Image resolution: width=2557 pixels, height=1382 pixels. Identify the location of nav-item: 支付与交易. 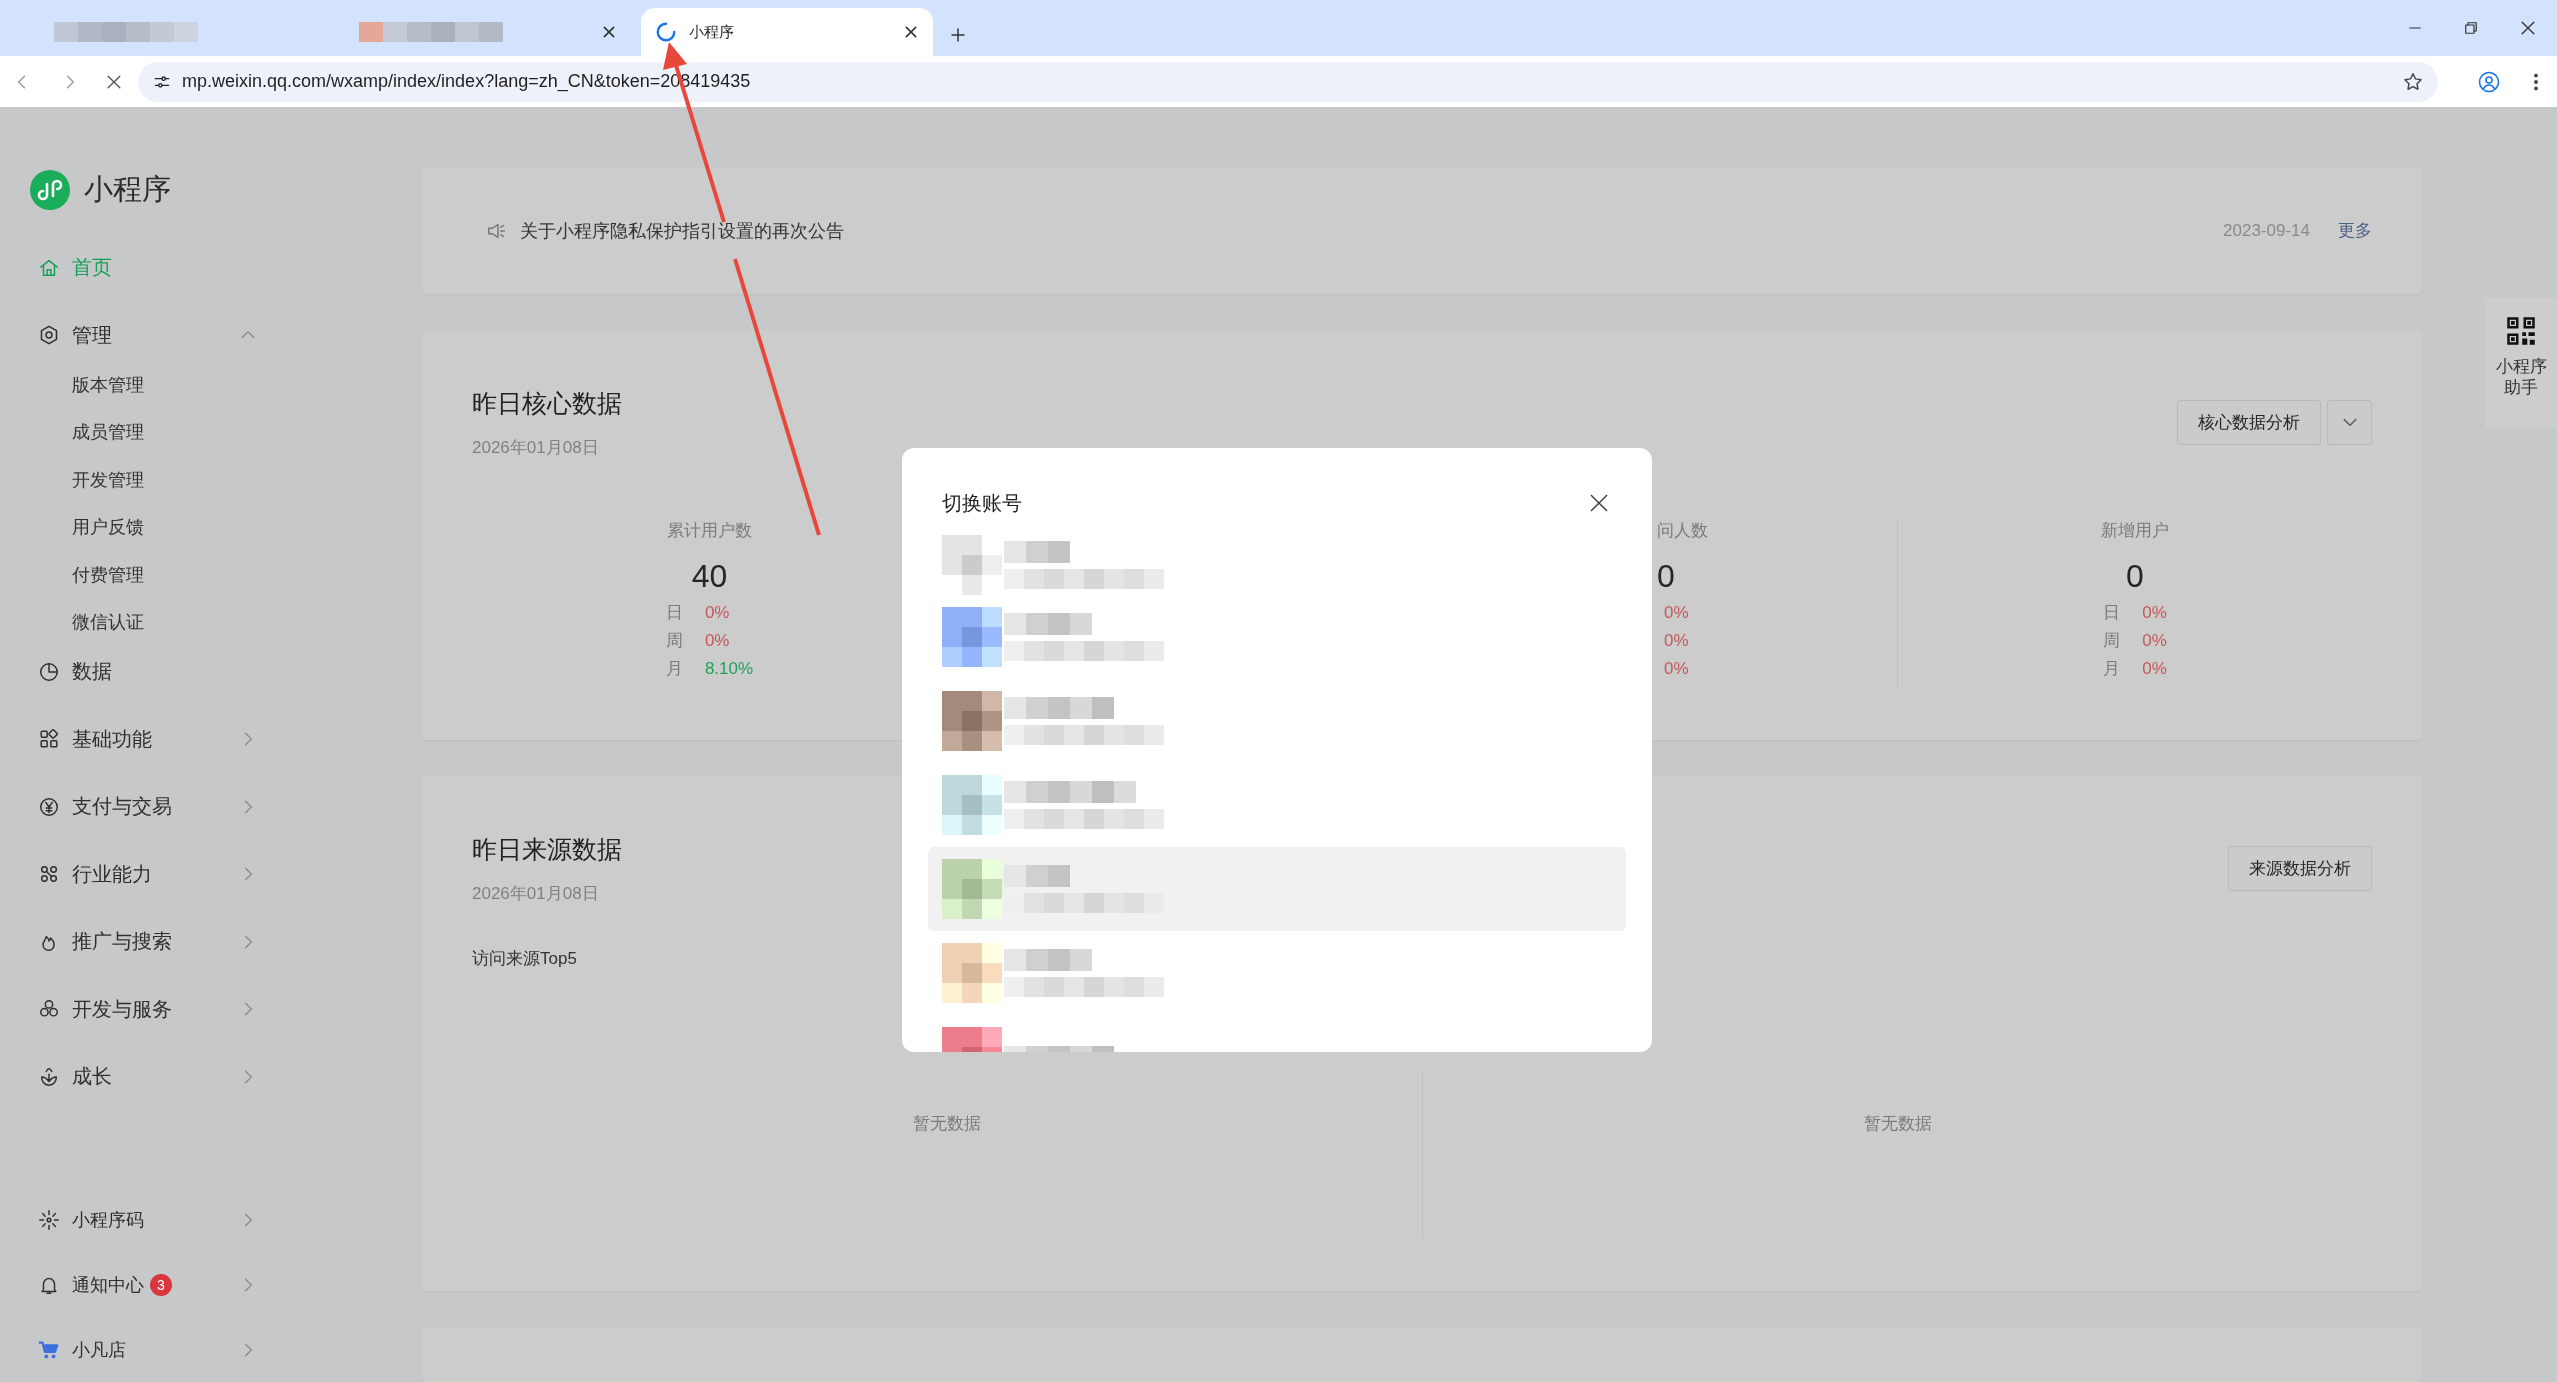
(129, 807).